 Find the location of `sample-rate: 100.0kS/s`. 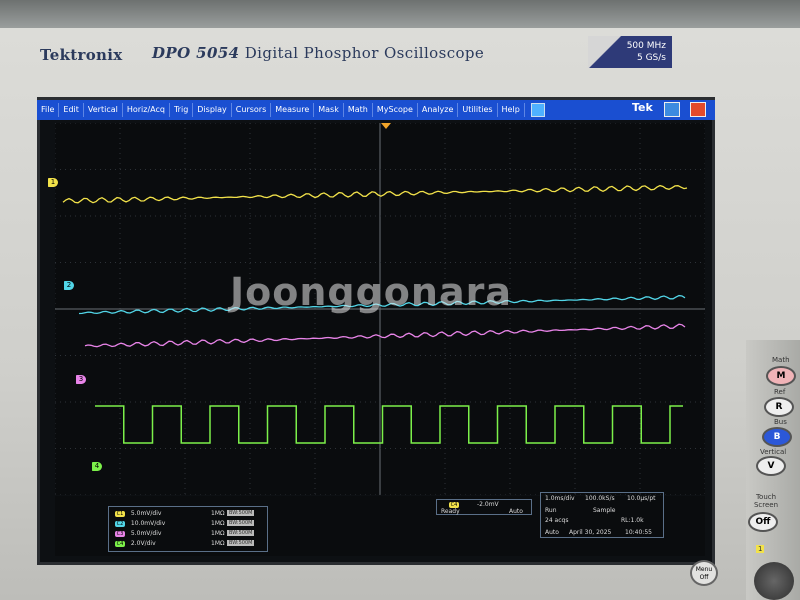

sample-rate: 100.0kS/s is located at coordinates (600, 498).